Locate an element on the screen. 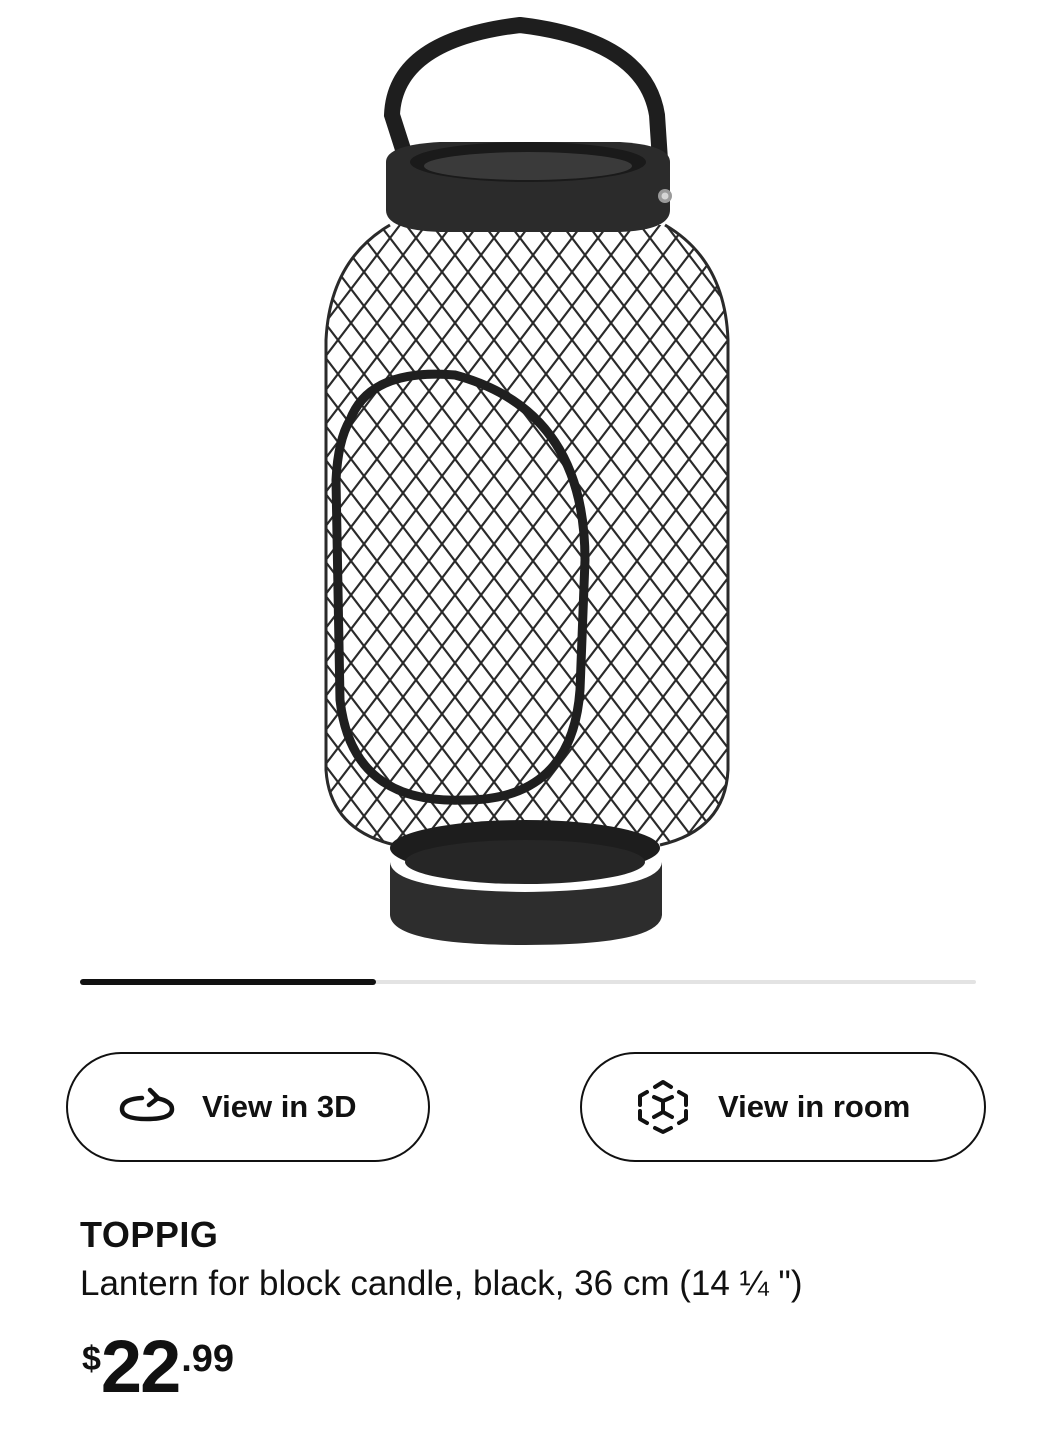 This screenshot has height=1440, width=1054. view-in-room-button: View in room is located at coordinates (783, 1107).